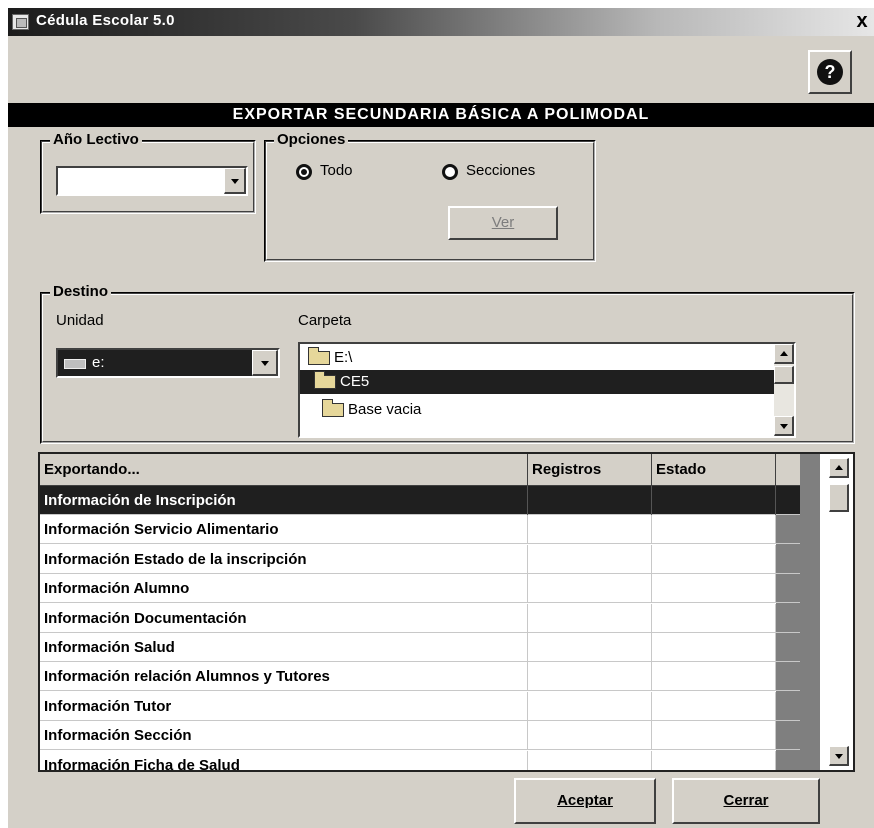 The width and height of the screenshot is (874, 828). Describe the element at coordinates (96, 139) in the screenshot. I see `year-group-legend: Año Lectivo` at that location.